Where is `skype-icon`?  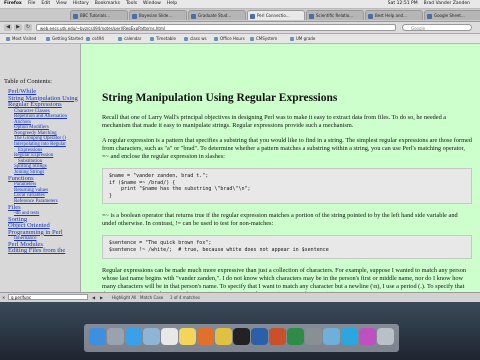 skype-icon is located at coordinates (349, 336).